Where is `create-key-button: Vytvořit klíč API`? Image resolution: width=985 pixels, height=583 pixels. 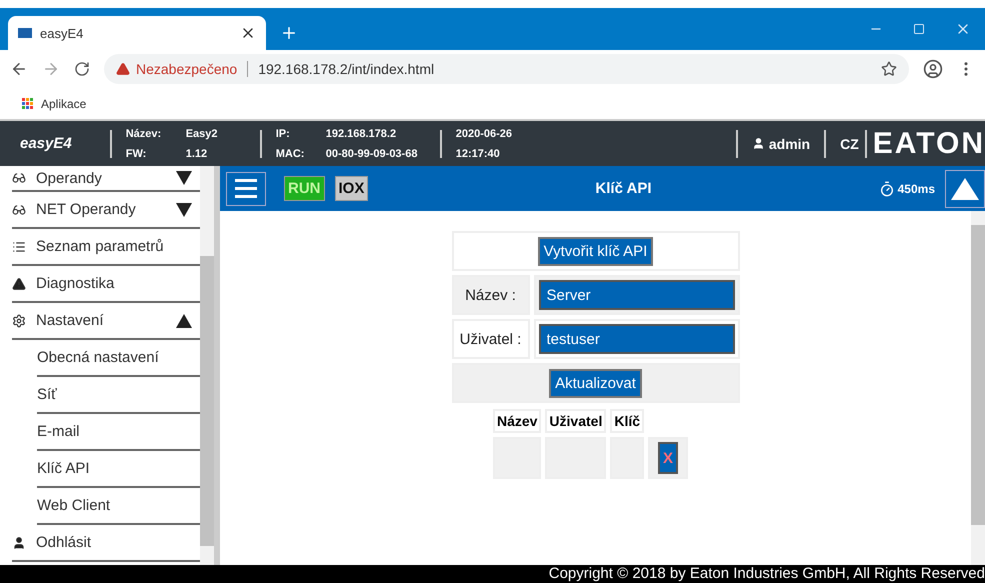
create-key-button: Vytvořit klíč API is located at coordinates (596, 251).